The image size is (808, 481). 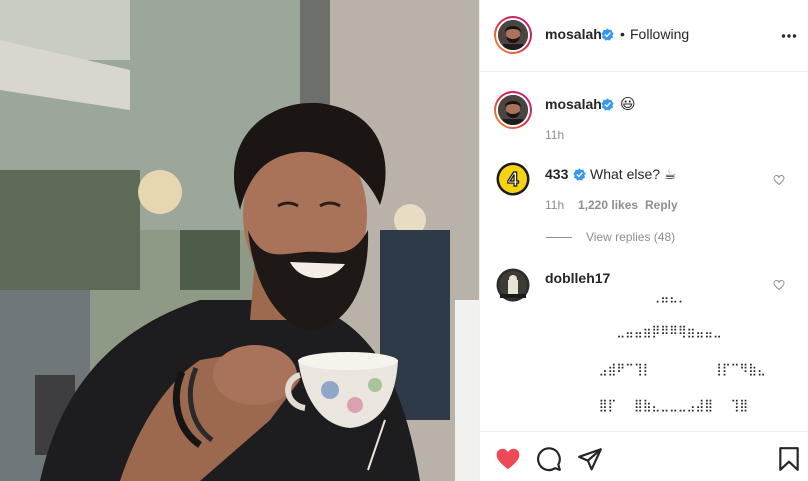 I want to click on comment-text: What else? ☕, so click(x=633, y=174).